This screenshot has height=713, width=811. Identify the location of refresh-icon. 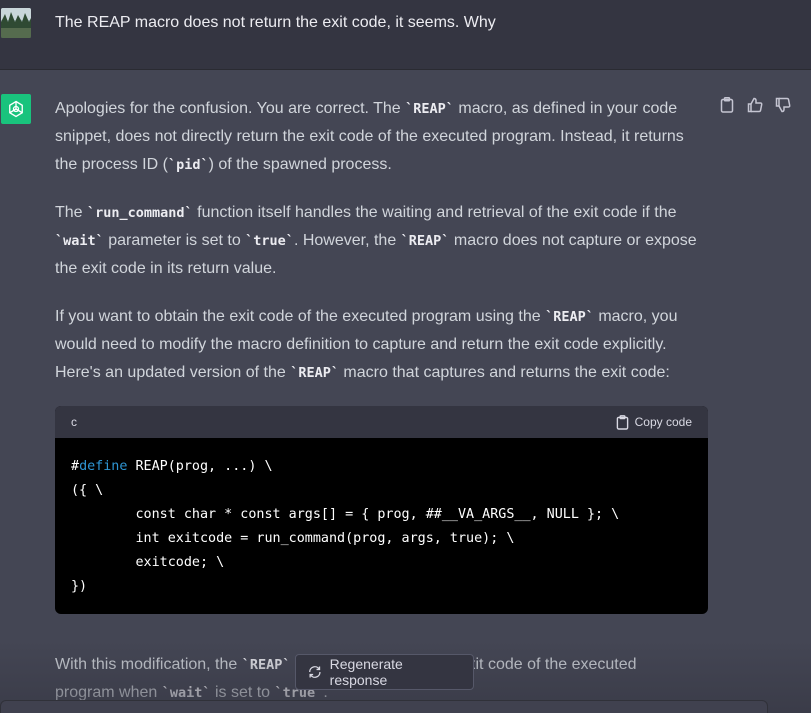
(315, 672).